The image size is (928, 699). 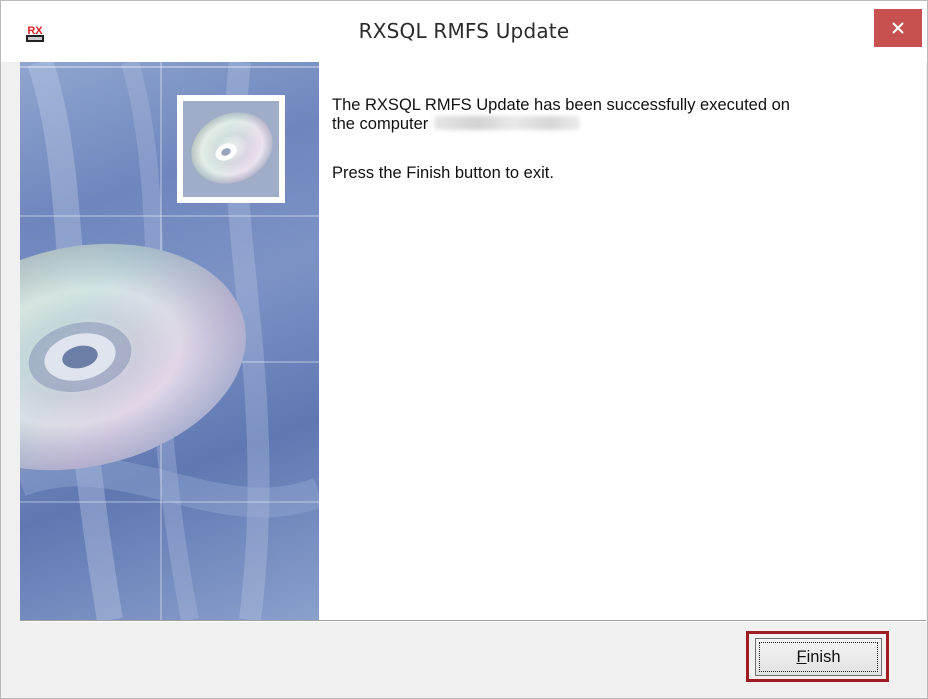 I want to click on redacted-computer-name, so click(x=507, y=123).